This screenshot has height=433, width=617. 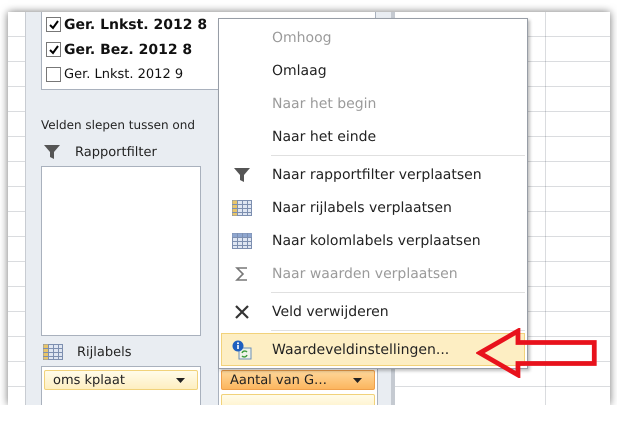 I want to click on field-name: Ger. Lnkst. 2012 8, so click(x=136, y=24).